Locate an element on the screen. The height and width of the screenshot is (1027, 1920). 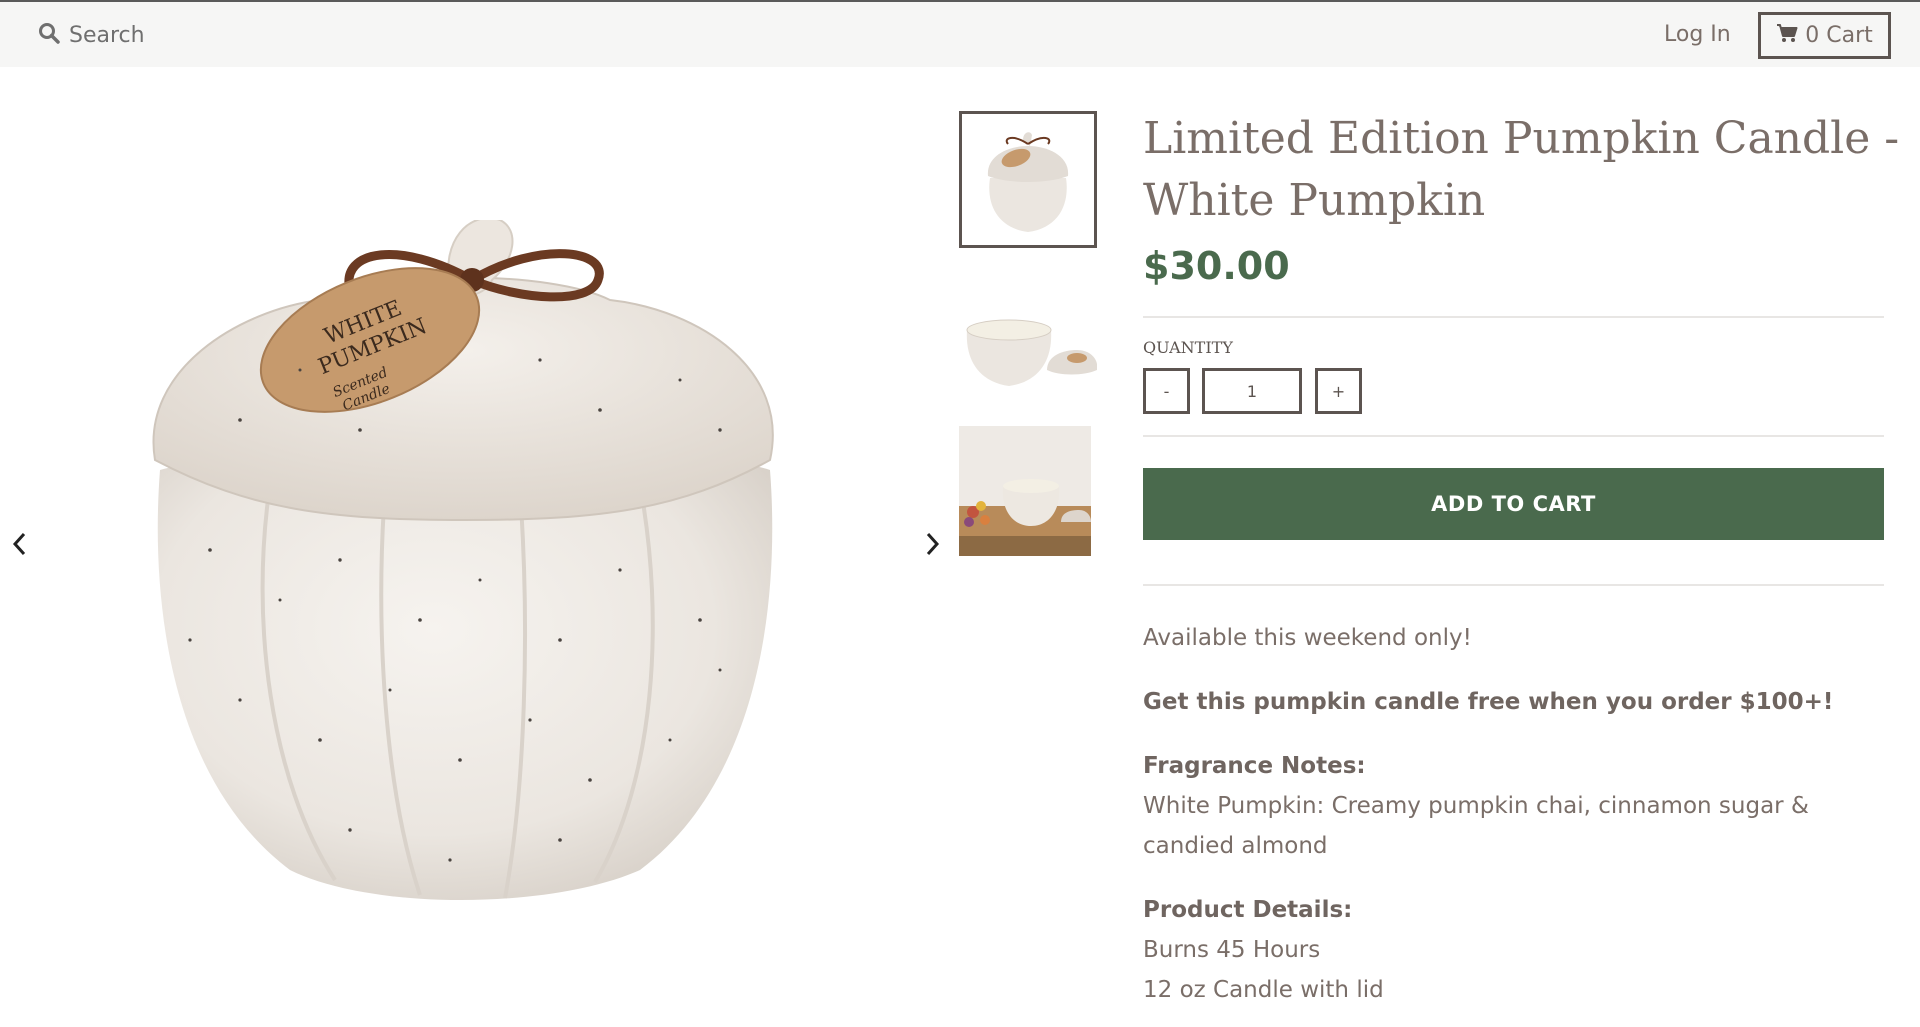
chevron-right-icon is located at coordinates (932, 546).